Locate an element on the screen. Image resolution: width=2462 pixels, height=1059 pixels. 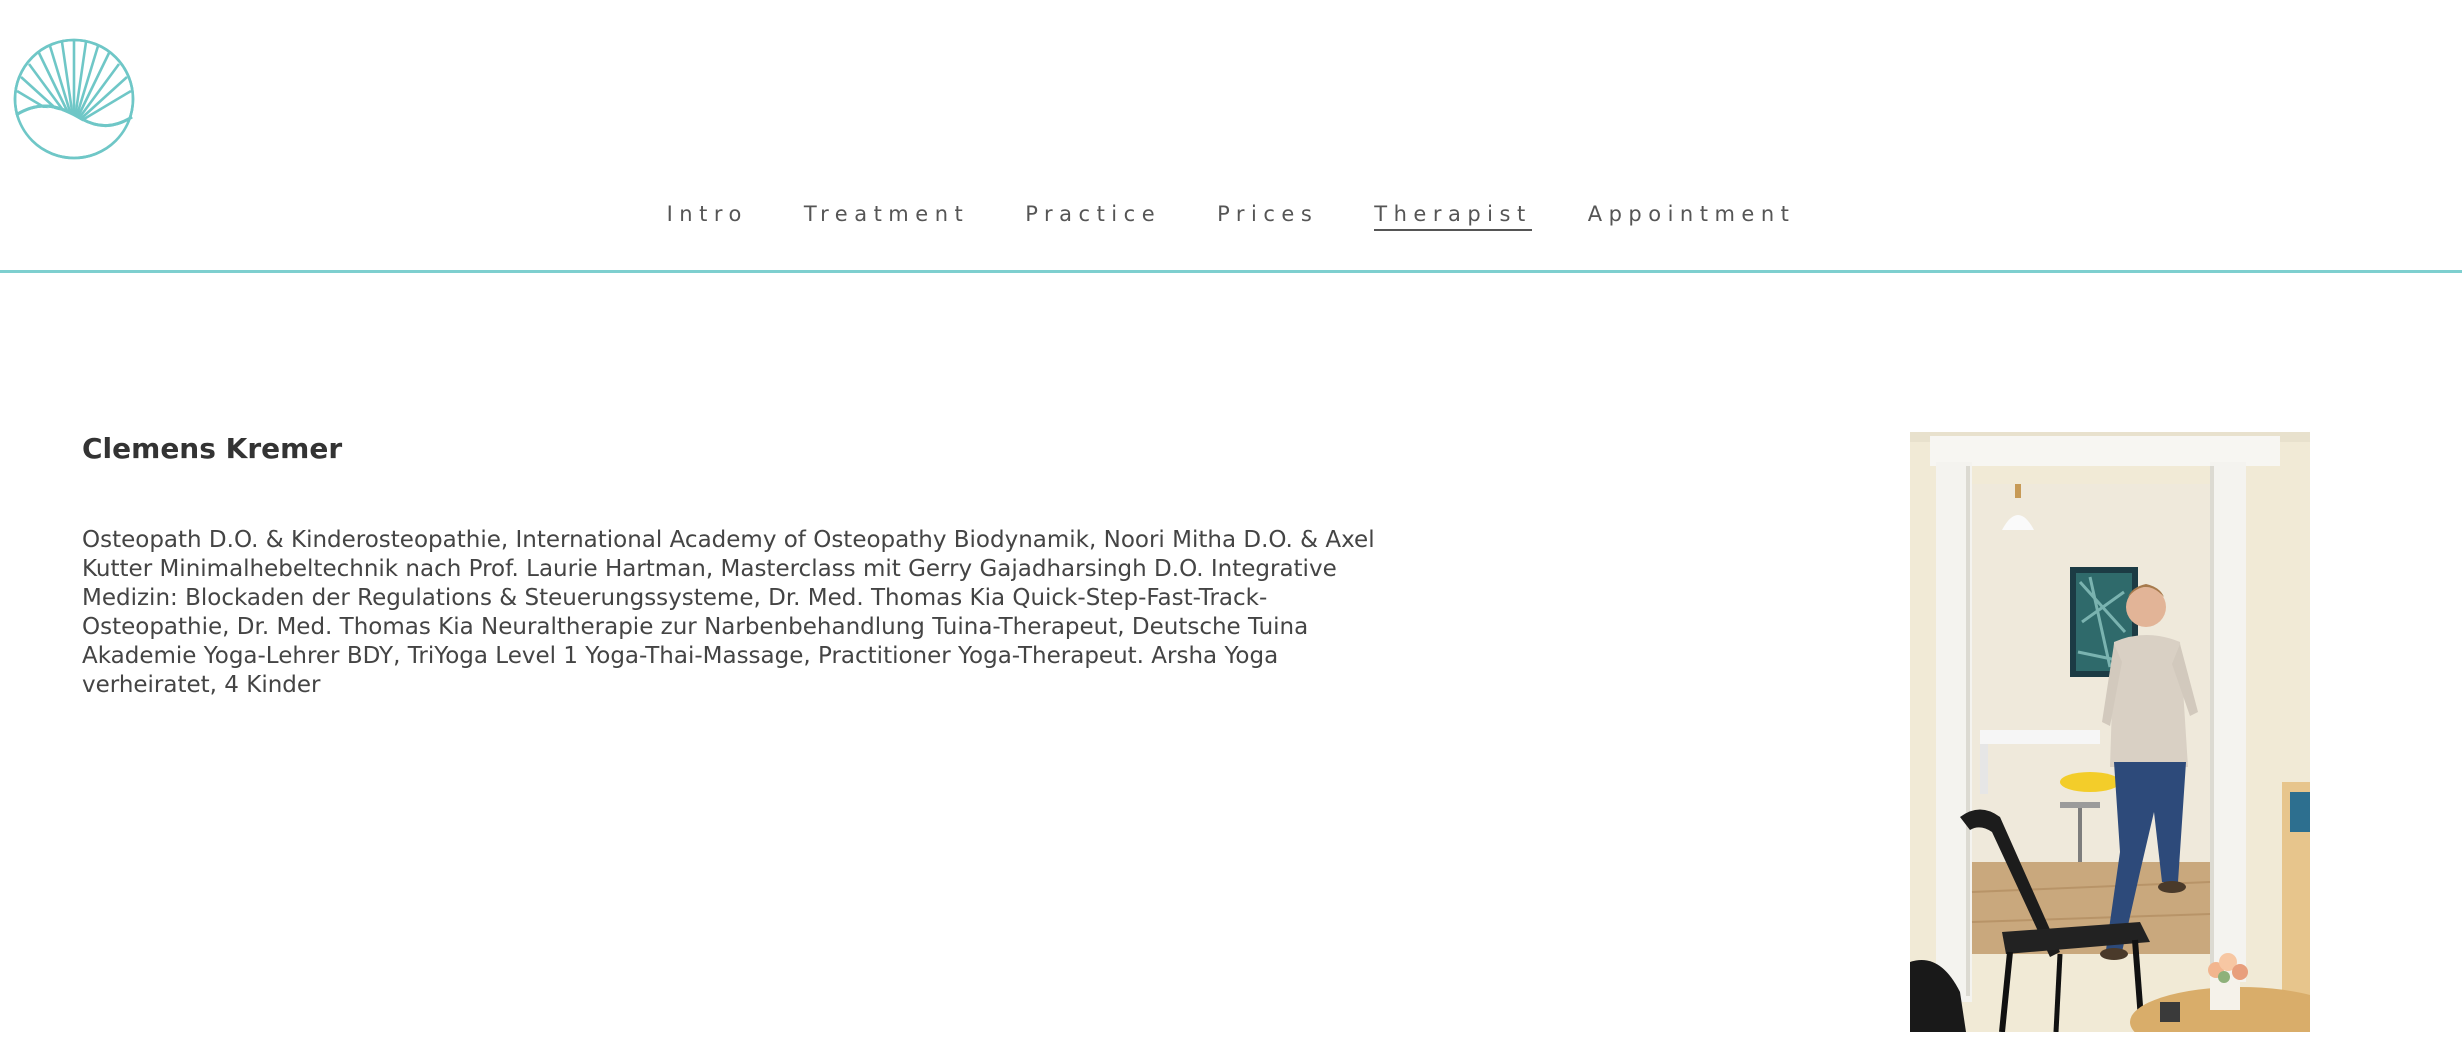
sunrise-shell-logo-icon is located at coordinates (74, 99).